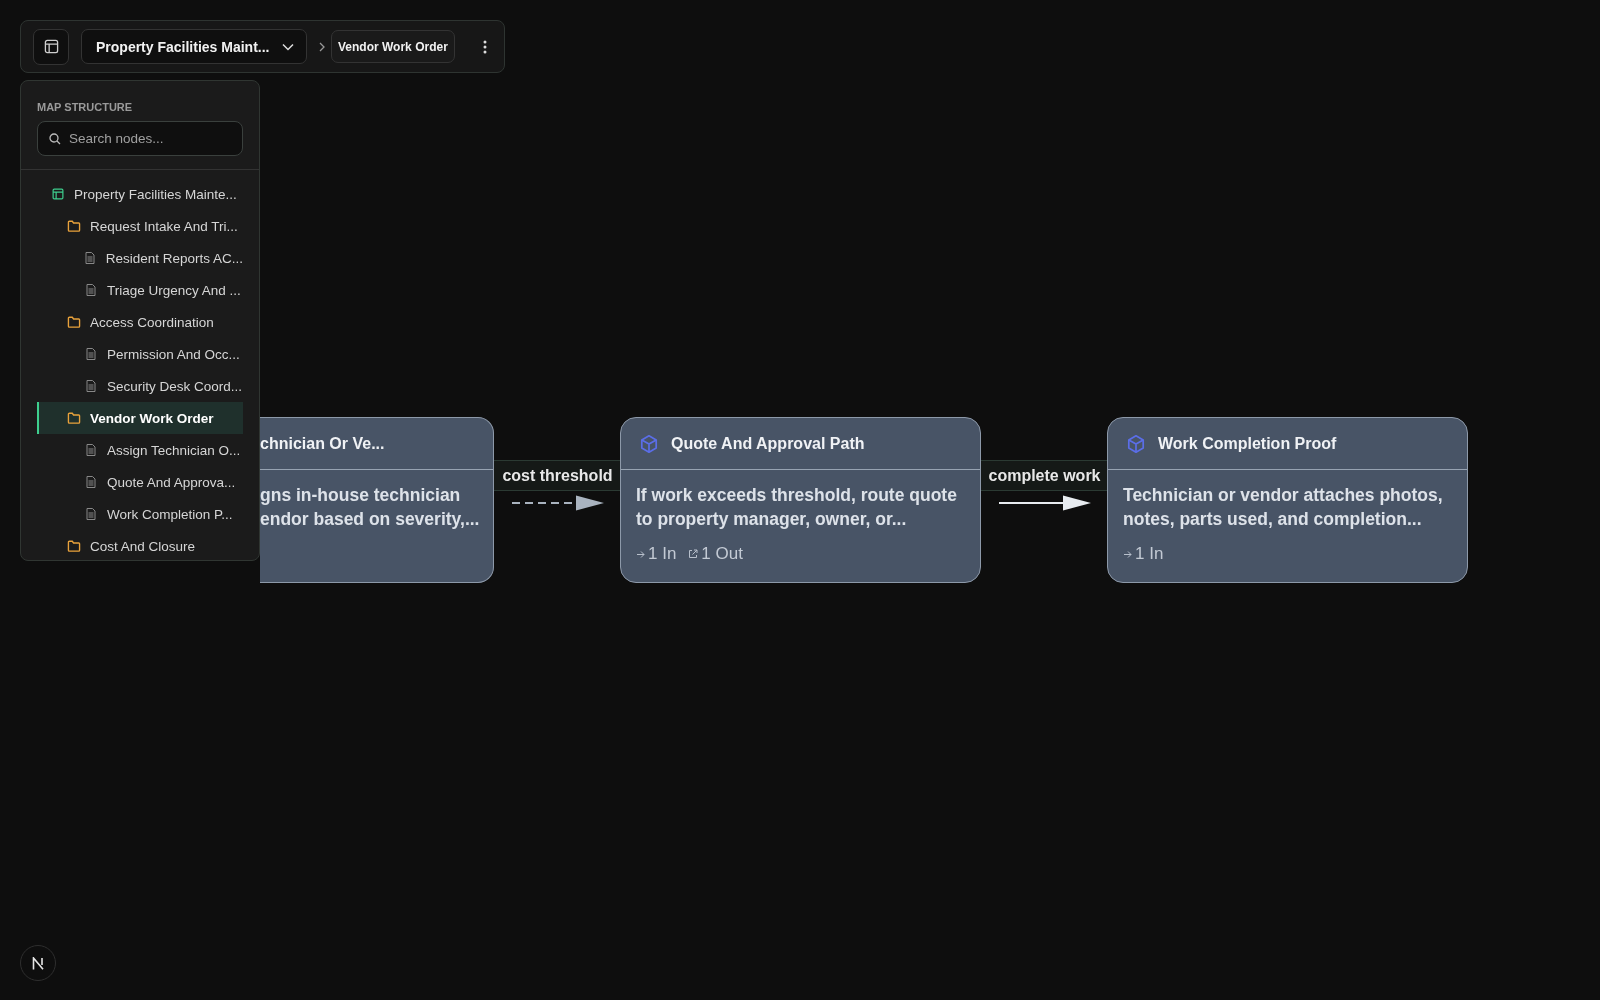 Image resolution: width=1600 pixels, height=1000 pixels. Describe the element at coordinates (288, 46) in the screenshot. I see `chevron-down-icon` at that location.